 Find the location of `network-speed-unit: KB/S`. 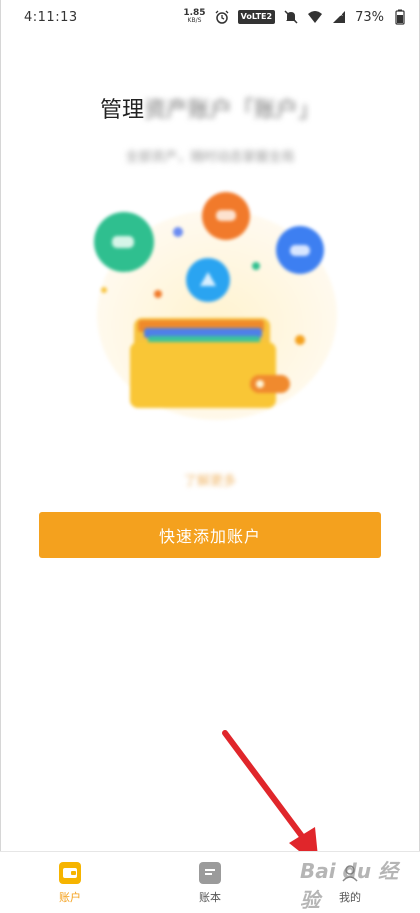

network-speed-unit: KB/S is located at coordinates (194, 20).